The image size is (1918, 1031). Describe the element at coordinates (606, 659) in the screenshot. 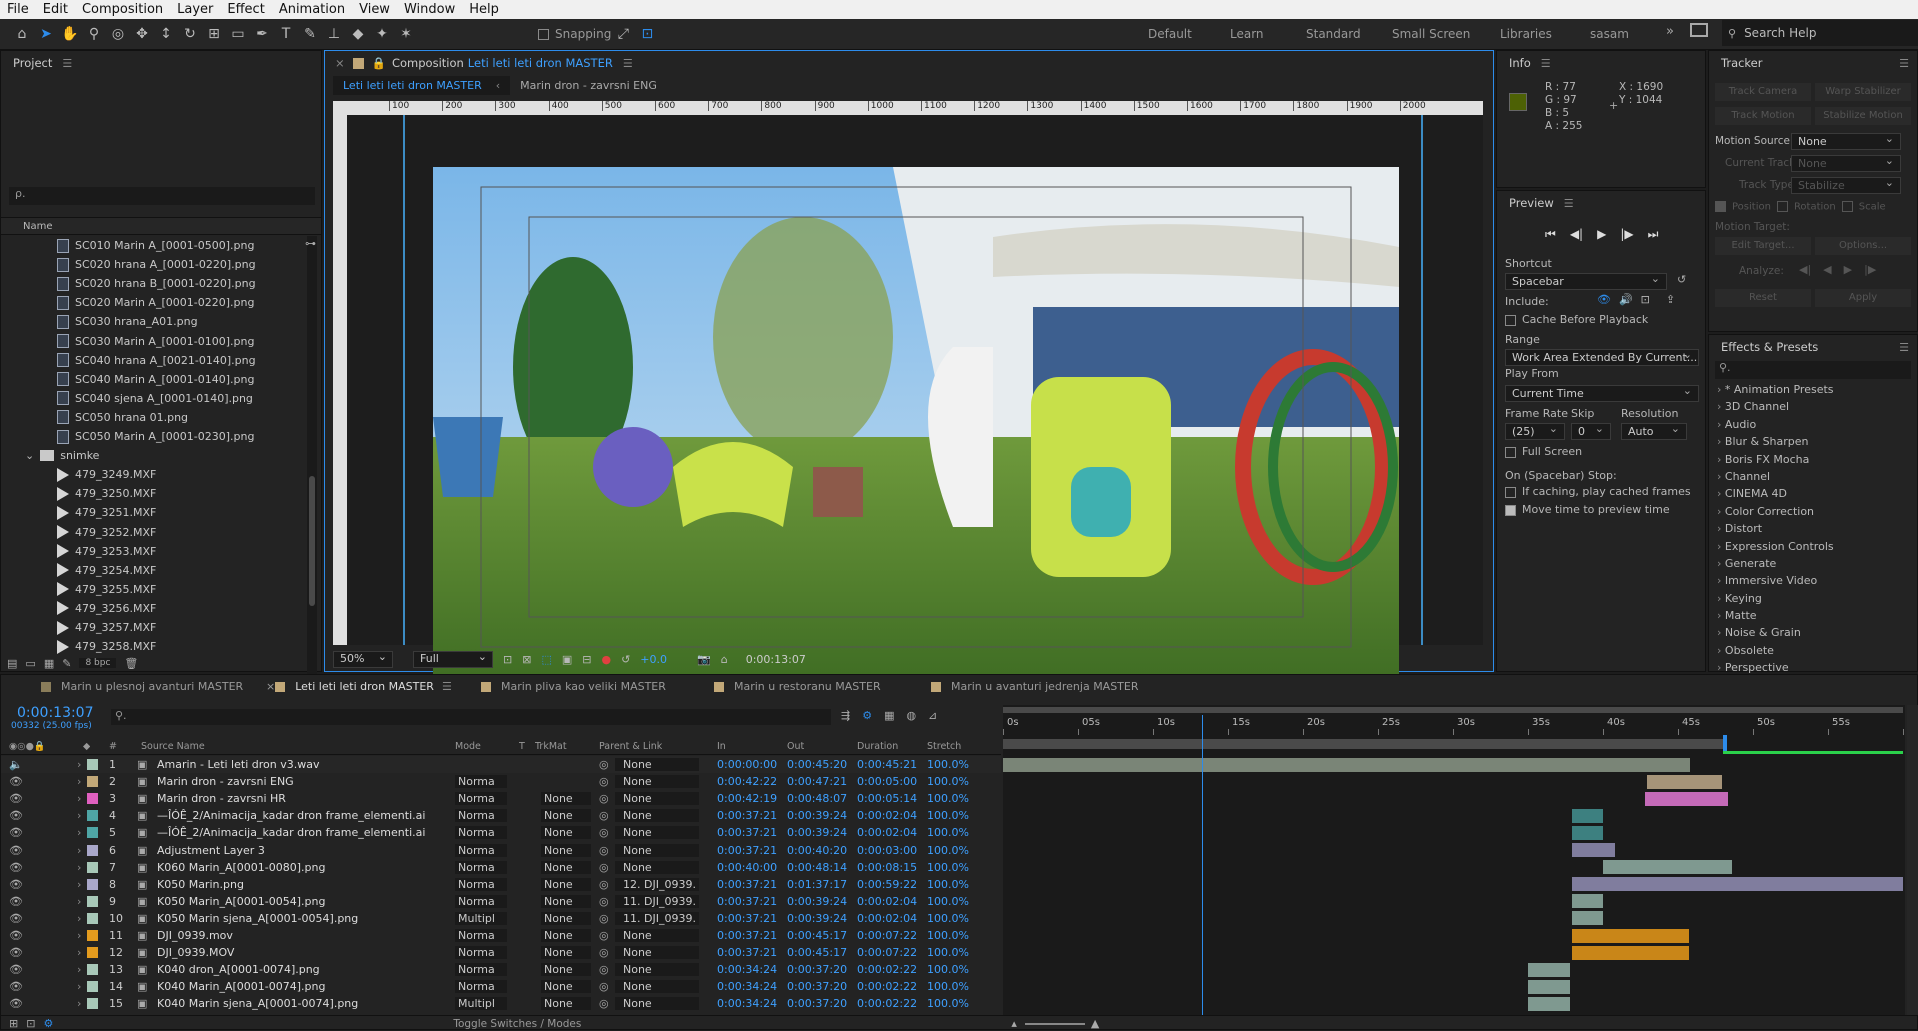

I see `color-management-icon: ●` at that location.